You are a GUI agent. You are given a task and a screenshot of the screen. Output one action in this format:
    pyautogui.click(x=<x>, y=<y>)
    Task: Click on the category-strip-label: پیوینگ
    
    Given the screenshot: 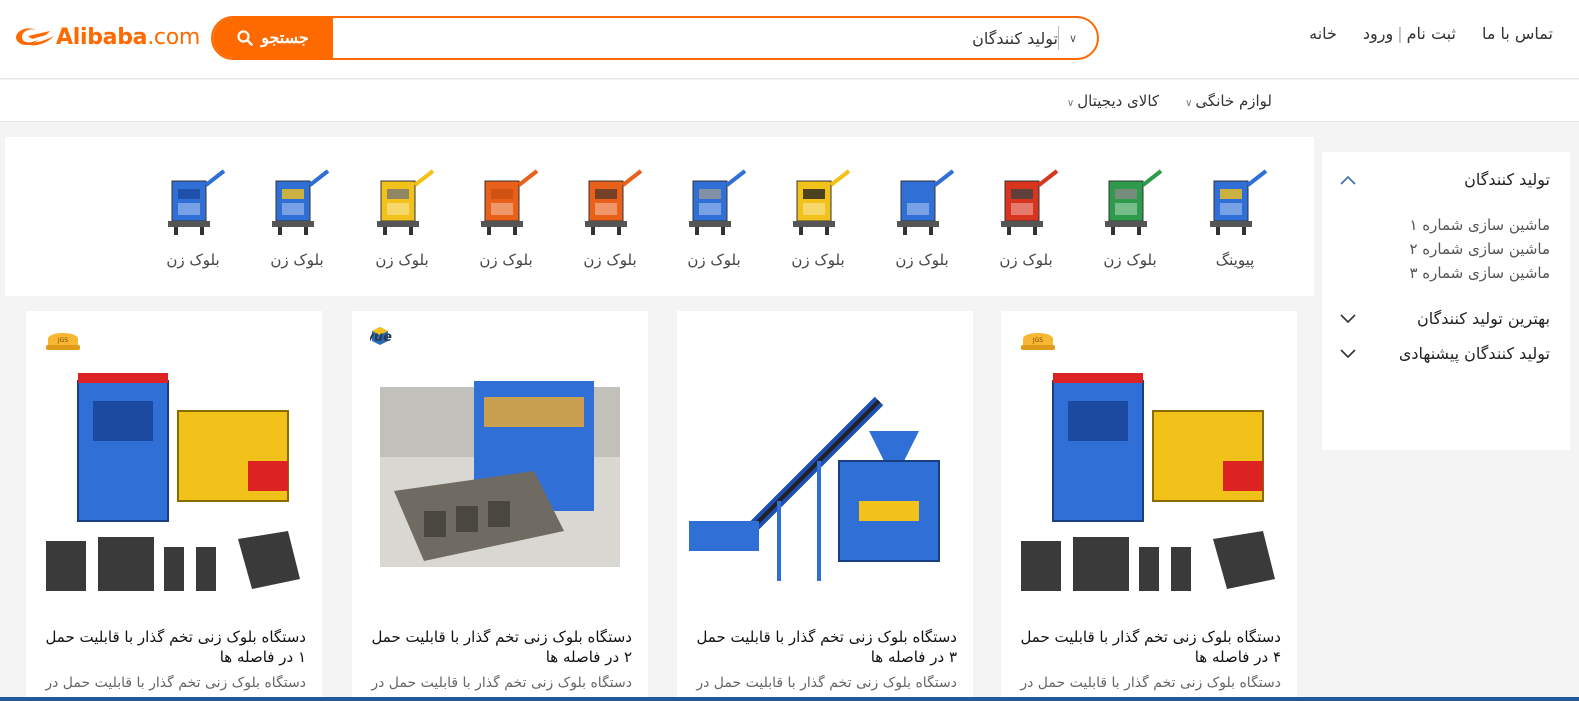 What is the action you would take?
    pyautogui.click(x=1235, y=260)
    